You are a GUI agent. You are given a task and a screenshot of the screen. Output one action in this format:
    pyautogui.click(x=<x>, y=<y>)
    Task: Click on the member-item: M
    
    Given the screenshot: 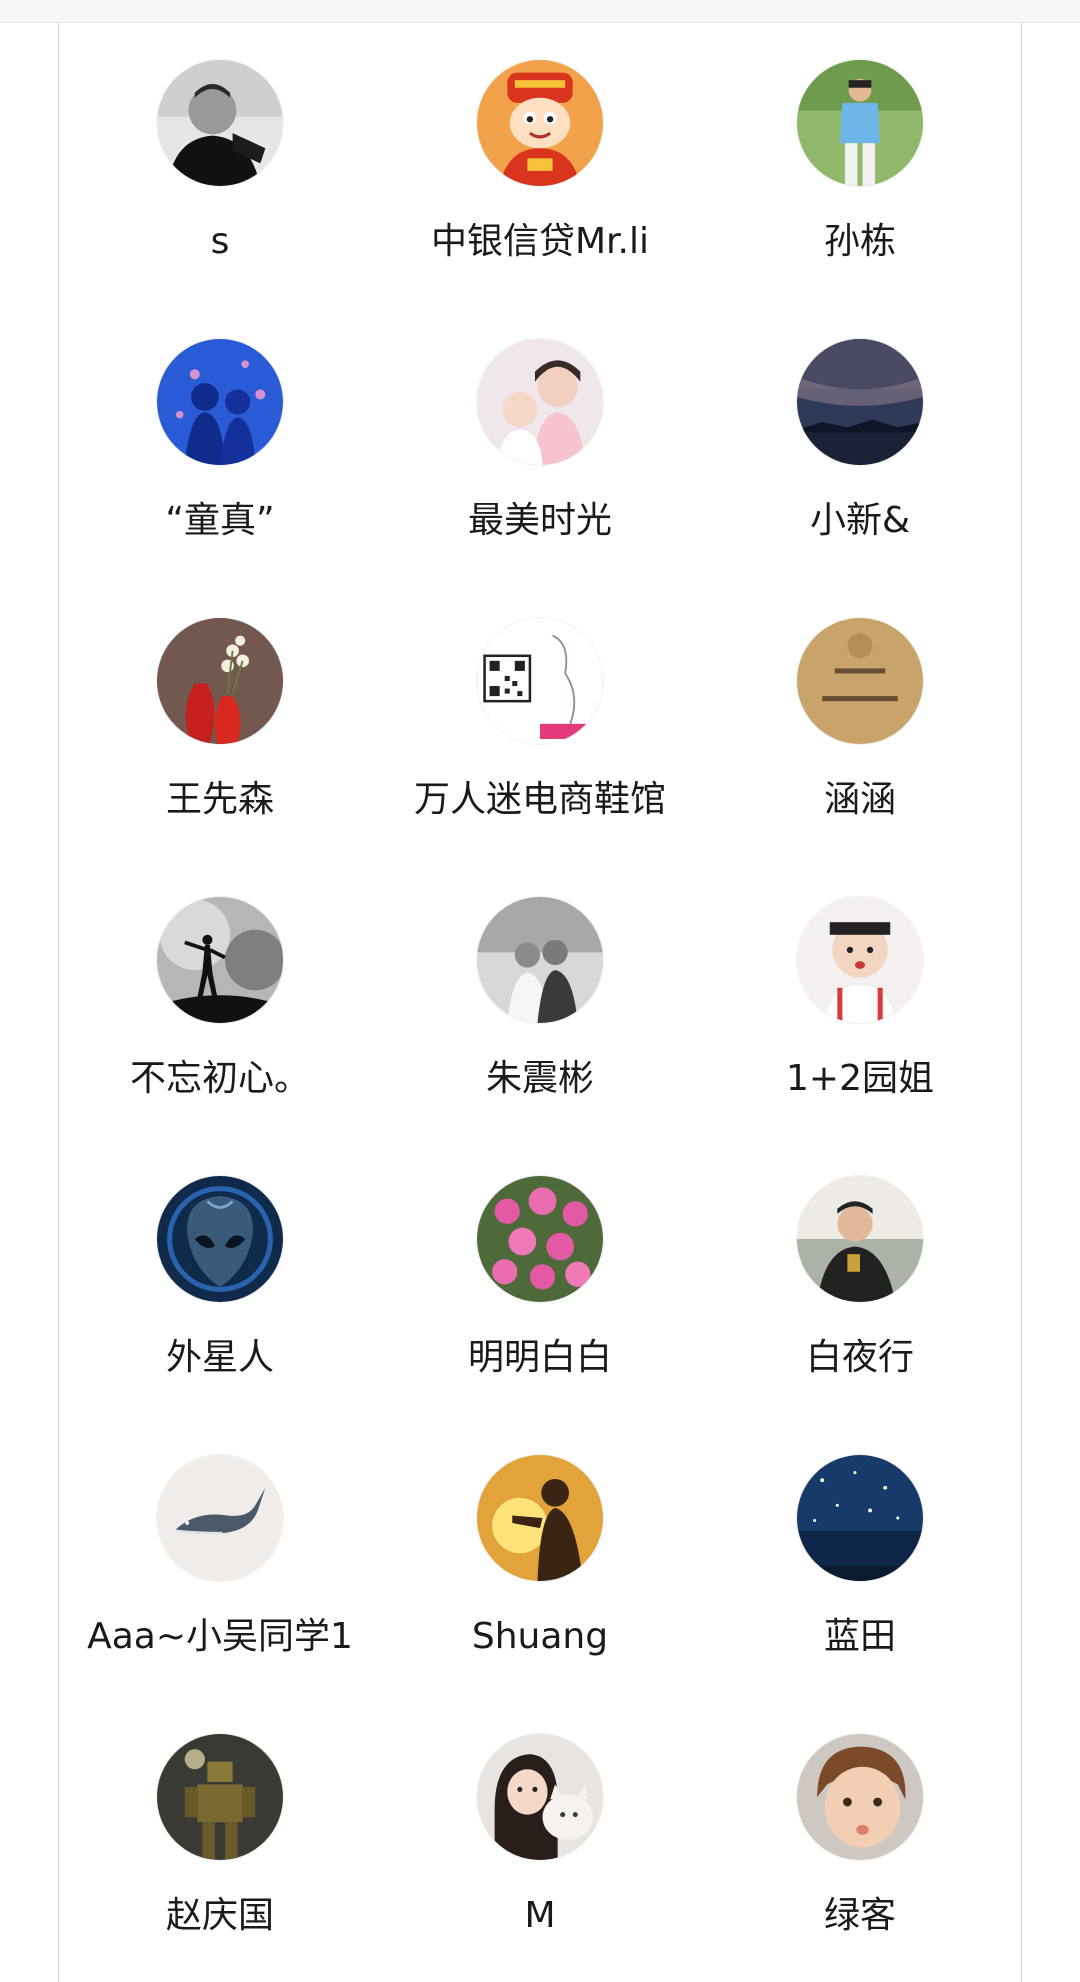 What is the action you would take?
    pyautogui.click(x=540, y=1835)
    